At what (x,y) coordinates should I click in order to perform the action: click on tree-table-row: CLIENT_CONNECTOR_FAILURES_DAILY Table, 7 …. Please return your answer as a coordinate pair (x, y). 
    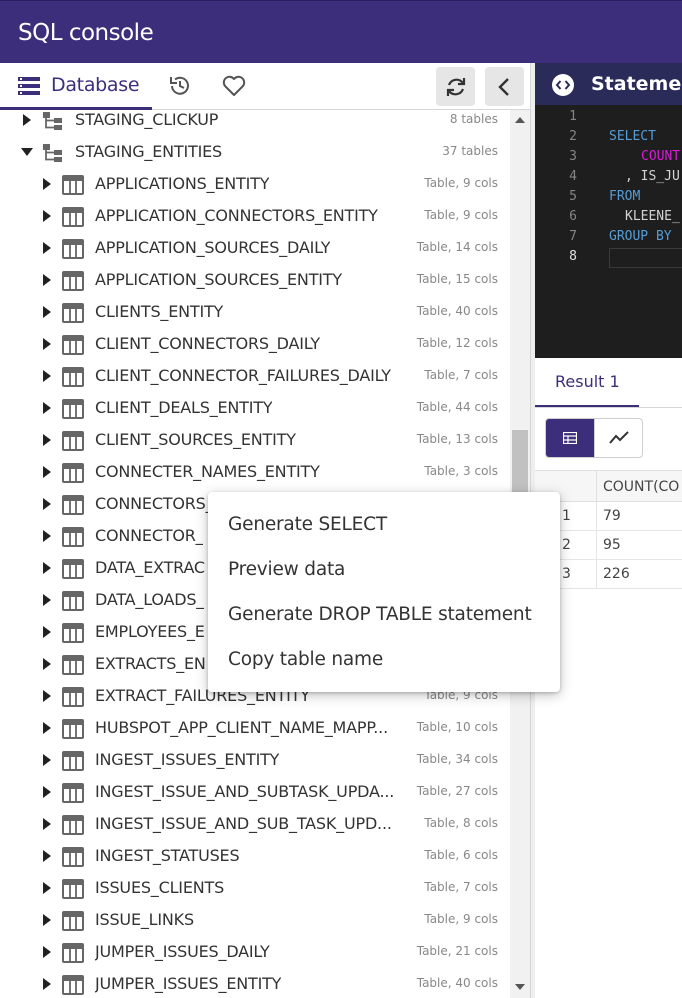
    Looking at the image, I should click on (255, 376).